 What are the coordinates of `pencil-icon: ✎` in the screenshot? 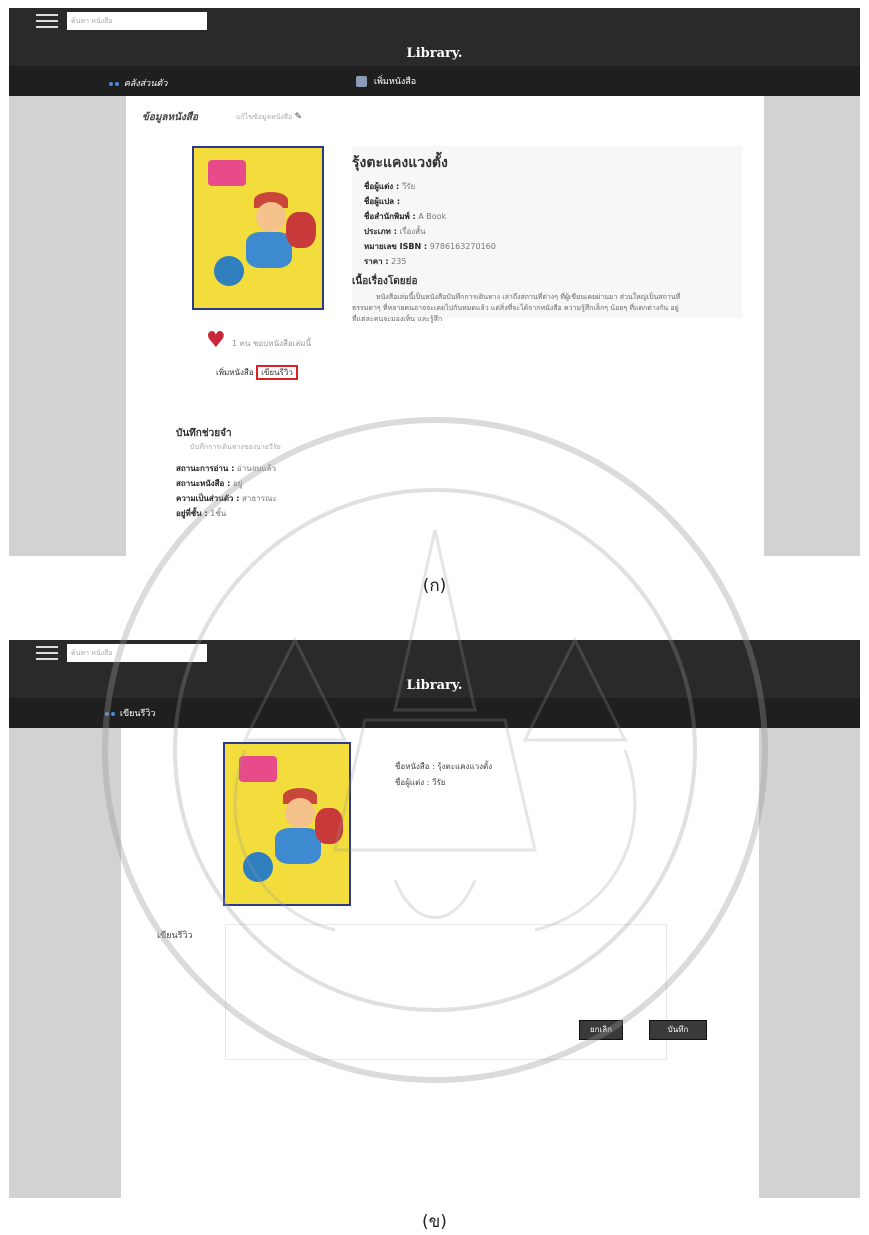 It's located at (298, 117).